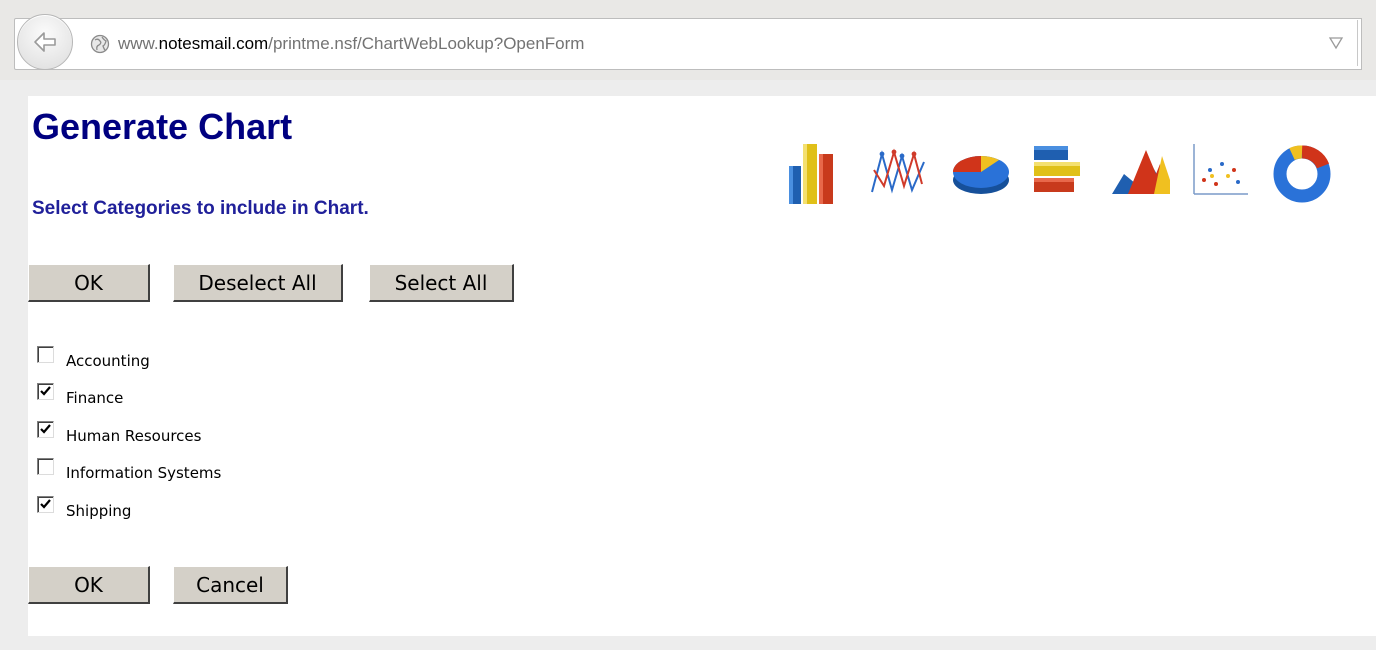 The image size is (1376, 650). What do you see at coordinates (89, 283) in the screenshot?
I see `ok-button-top: OK` at bounding box center [89, 283].